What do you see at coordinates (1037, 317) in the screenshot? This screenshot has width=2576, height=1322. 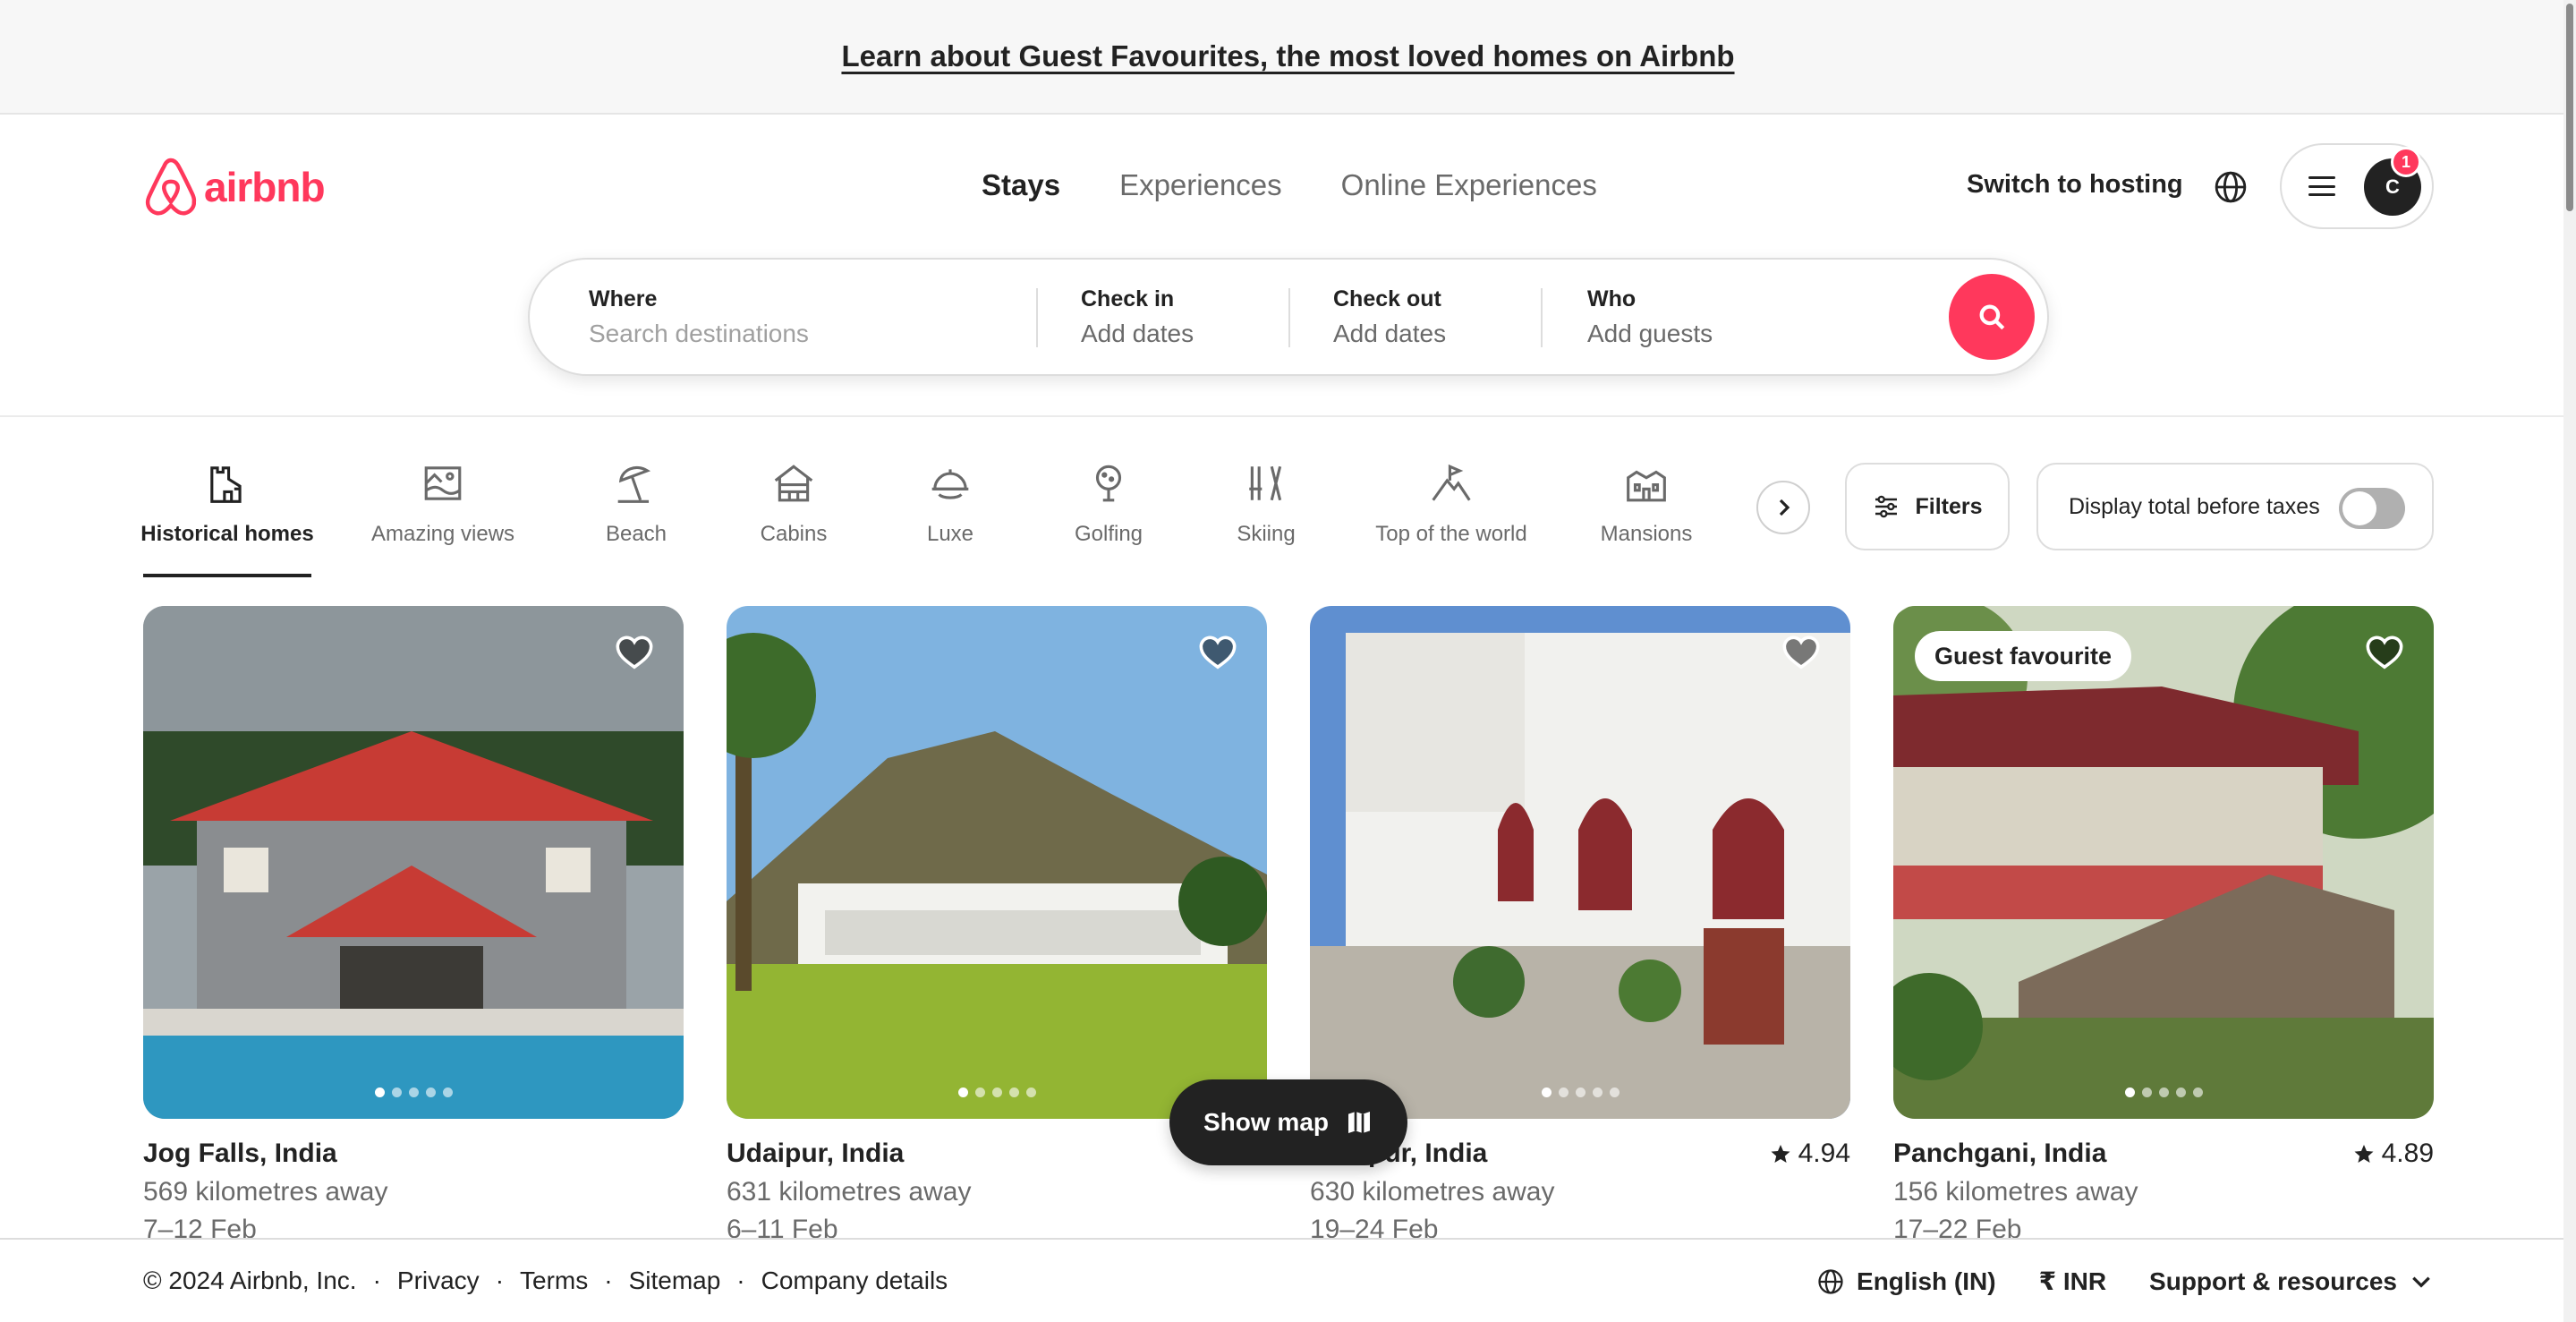 I see `search-divider` at bounding box center [1037, 317].